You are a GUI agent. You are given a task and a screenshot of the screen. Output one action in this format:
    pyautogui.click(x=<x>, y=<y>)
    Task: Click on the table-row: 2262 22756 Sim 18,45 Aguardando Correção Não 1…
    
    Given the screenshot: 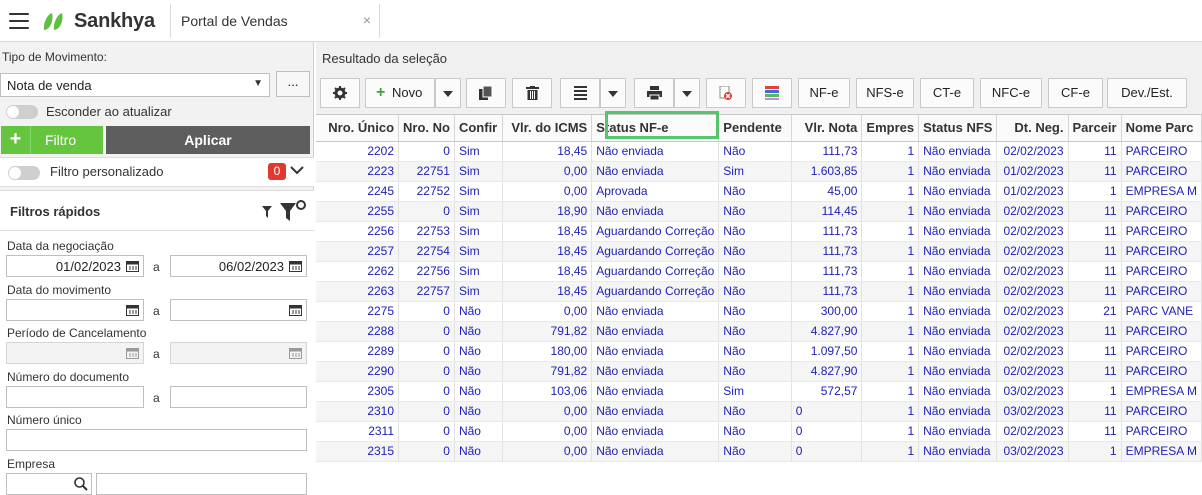 What is the action you would take?
    pyautogui.click(x=759, y=271)
    